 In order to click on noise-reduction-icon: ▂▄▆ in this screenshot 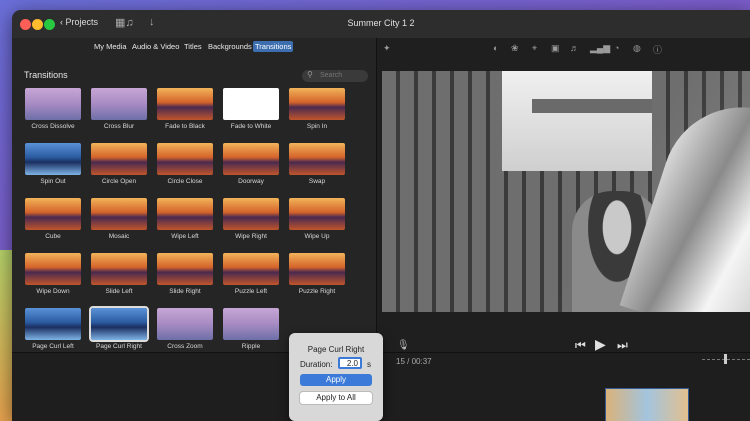, I will do `click(600, 48)`.